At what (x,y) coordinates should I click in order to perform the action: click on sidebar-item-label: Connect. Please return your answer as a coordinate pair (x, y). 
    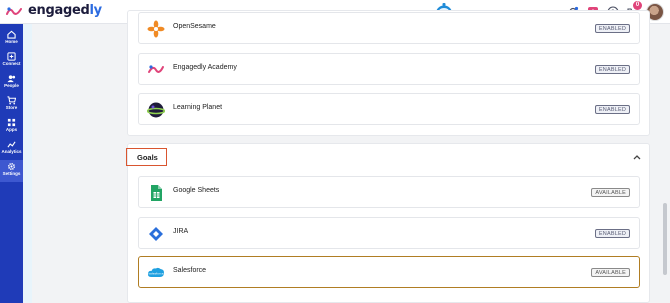
    Looking at the image, I should click on (11, 63).